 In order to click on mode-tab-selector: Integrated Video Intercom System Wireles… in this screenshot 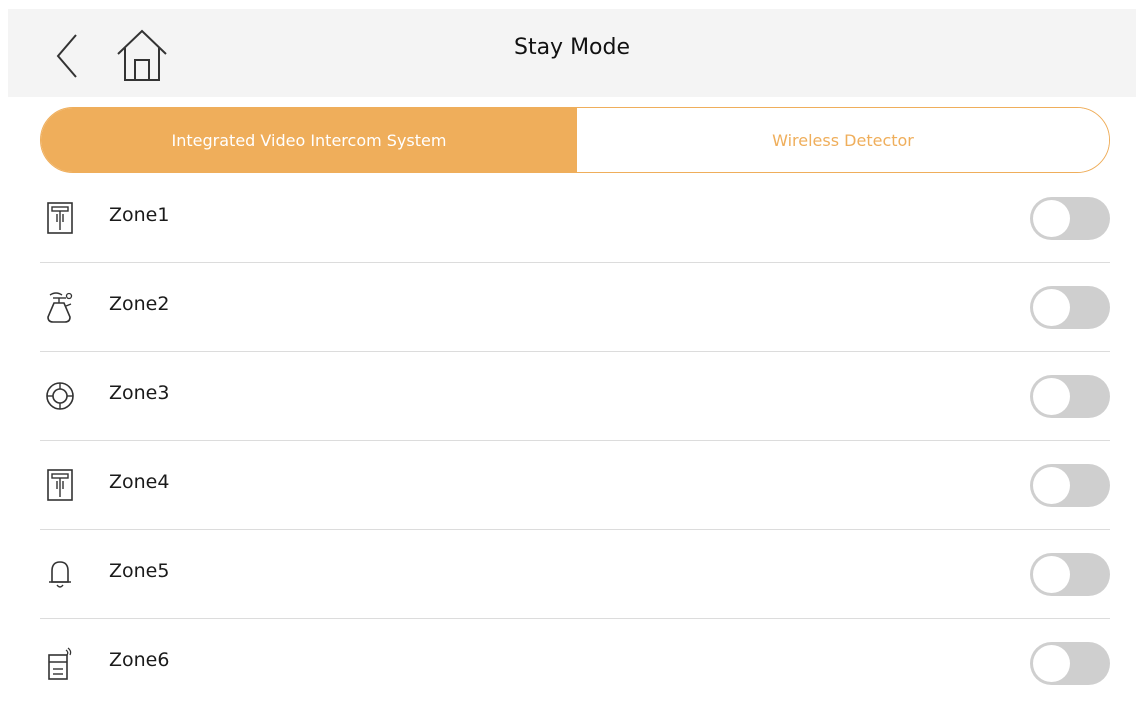, I will do `click(575, 140)`.